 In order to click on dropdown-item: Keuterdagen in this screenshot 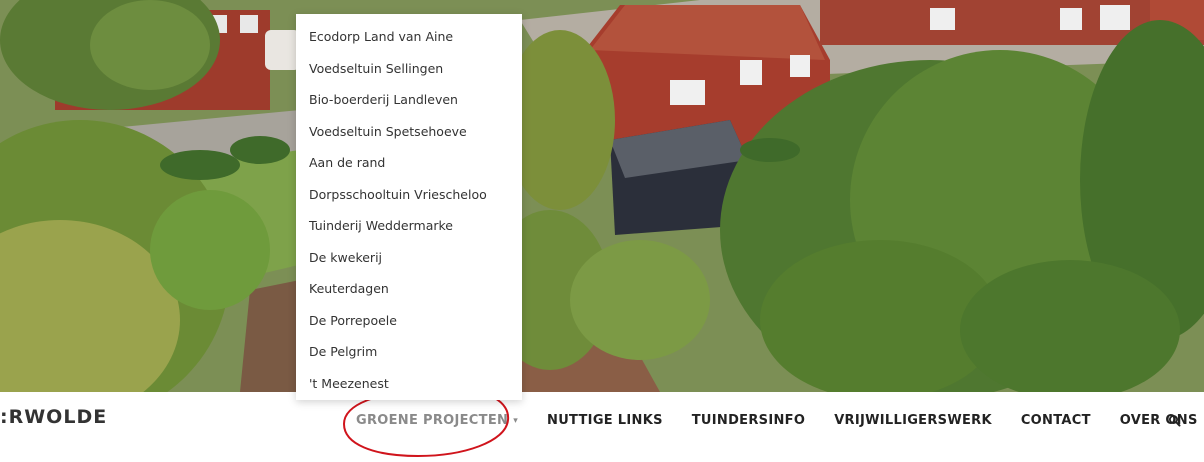, I will do `click(409, 289)`.